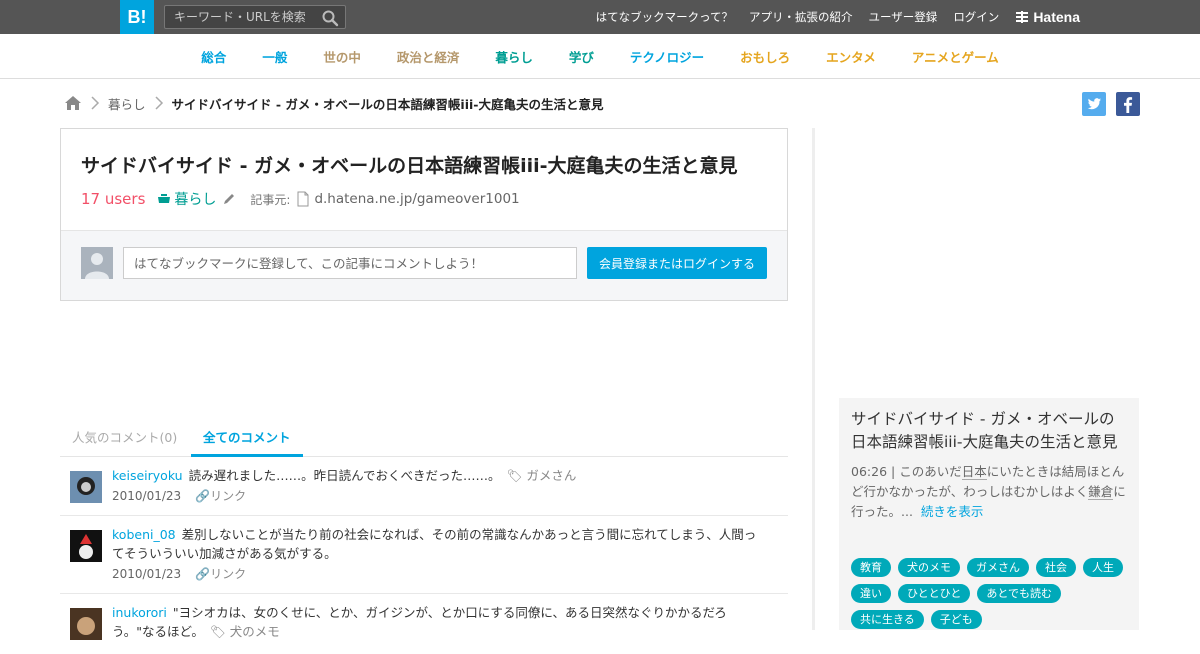 The width and height of the screenshot is (1200, 654). I want to click on tag-pill: ひととひと, so click(934, 593).